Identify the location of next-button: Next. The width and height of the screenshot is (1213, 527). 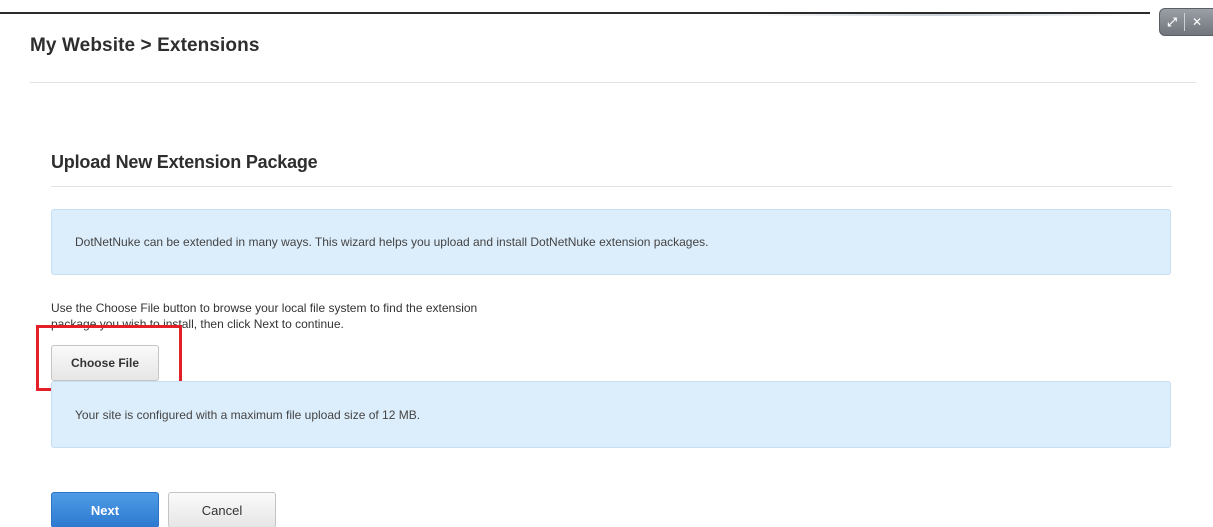
(105, 509).